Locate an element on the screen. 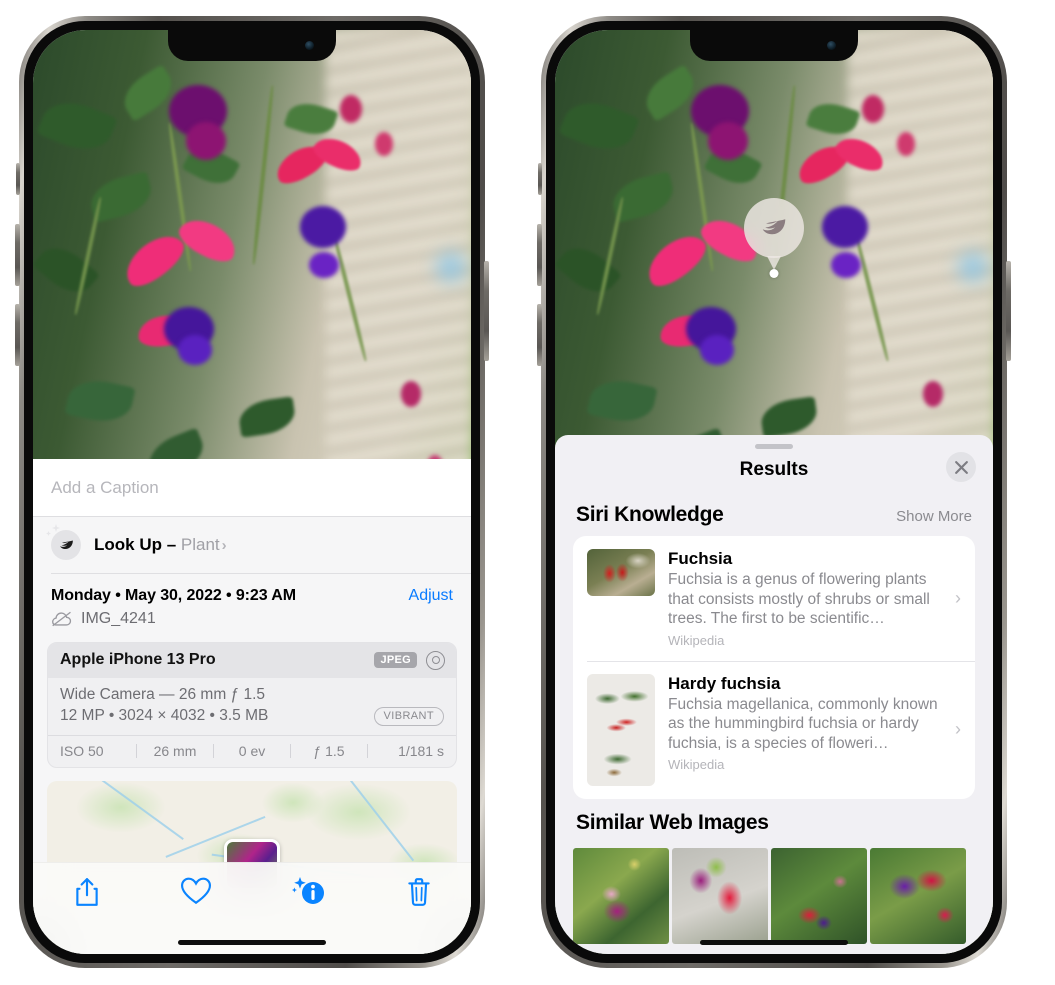 The image size is (1055, 985). exif-focal: 26 mm is located at coordinates (175, 750).